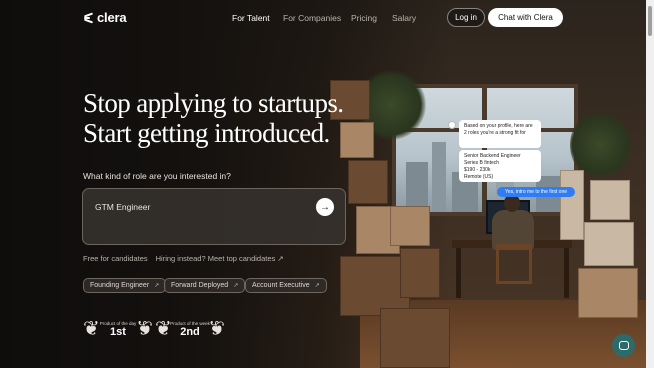  Describe the element at coordinates (281, 285) in the screenshot. I see `chip-label: Account Executive` at that location.